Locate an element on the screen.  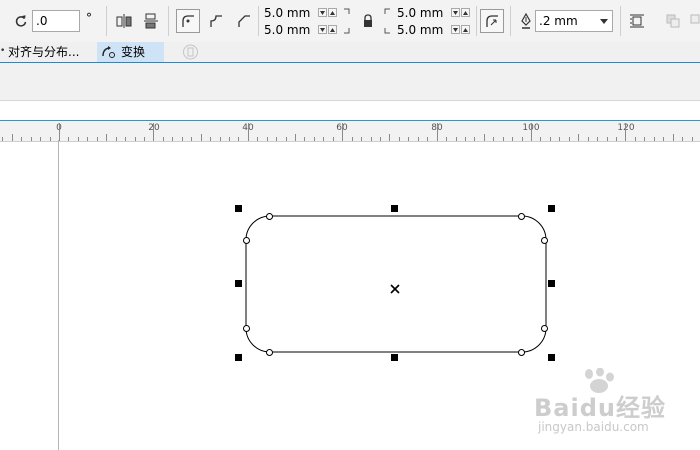
relative-corner-scaling-icon is located at coordinates (492, 21).